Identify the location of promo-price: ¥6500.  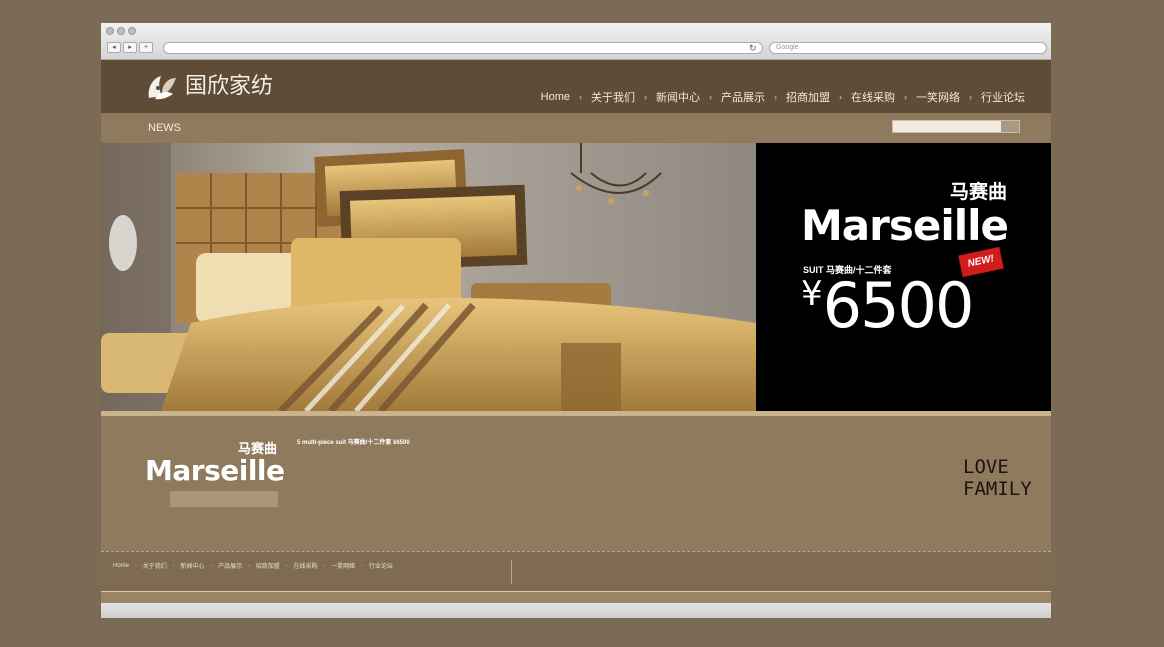
(888, 305).